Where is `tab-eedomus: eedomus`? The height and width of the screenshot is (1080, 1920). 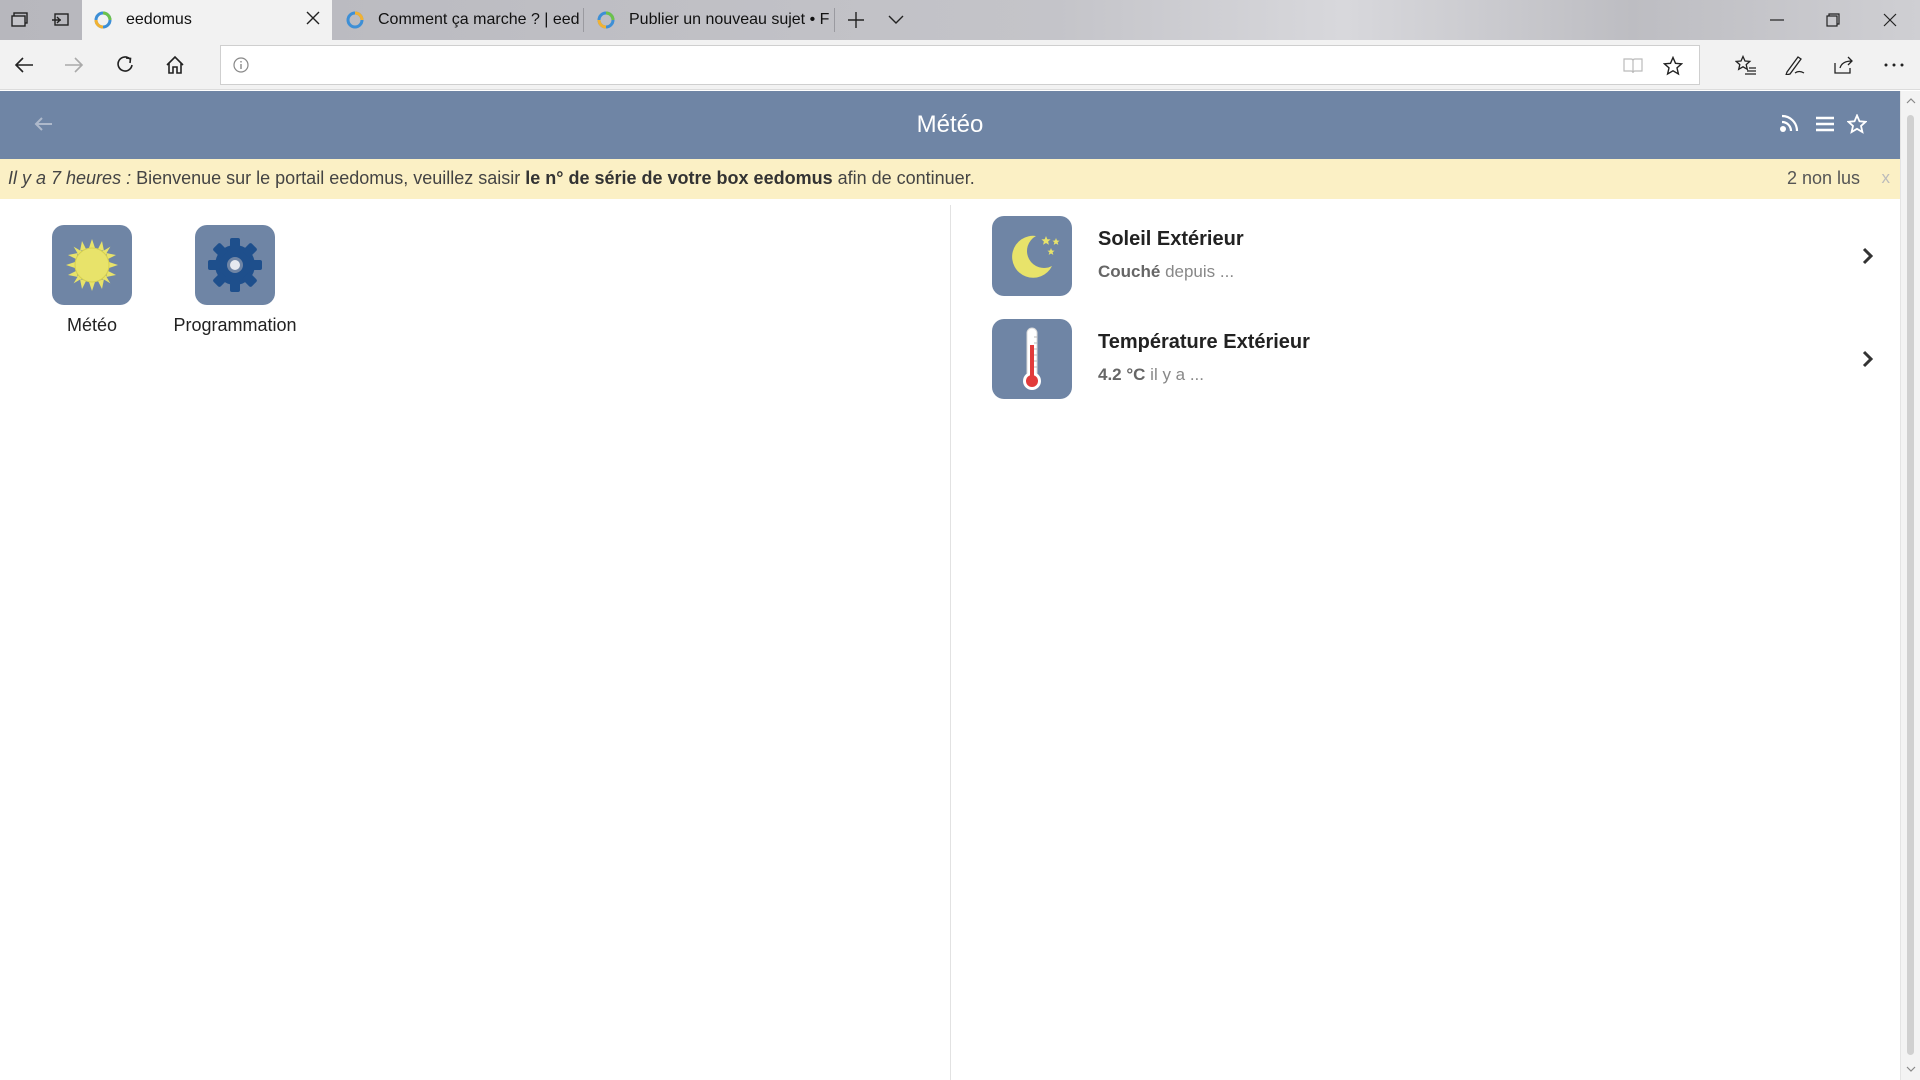
tab-eedomus: eedomus is located at coordinates (207, 20).